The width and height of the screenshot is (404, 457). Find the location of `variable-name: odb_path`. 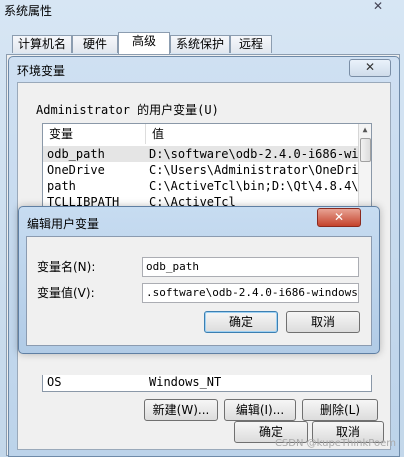

variable-name: odb_path is located at coordinates (76, 154).